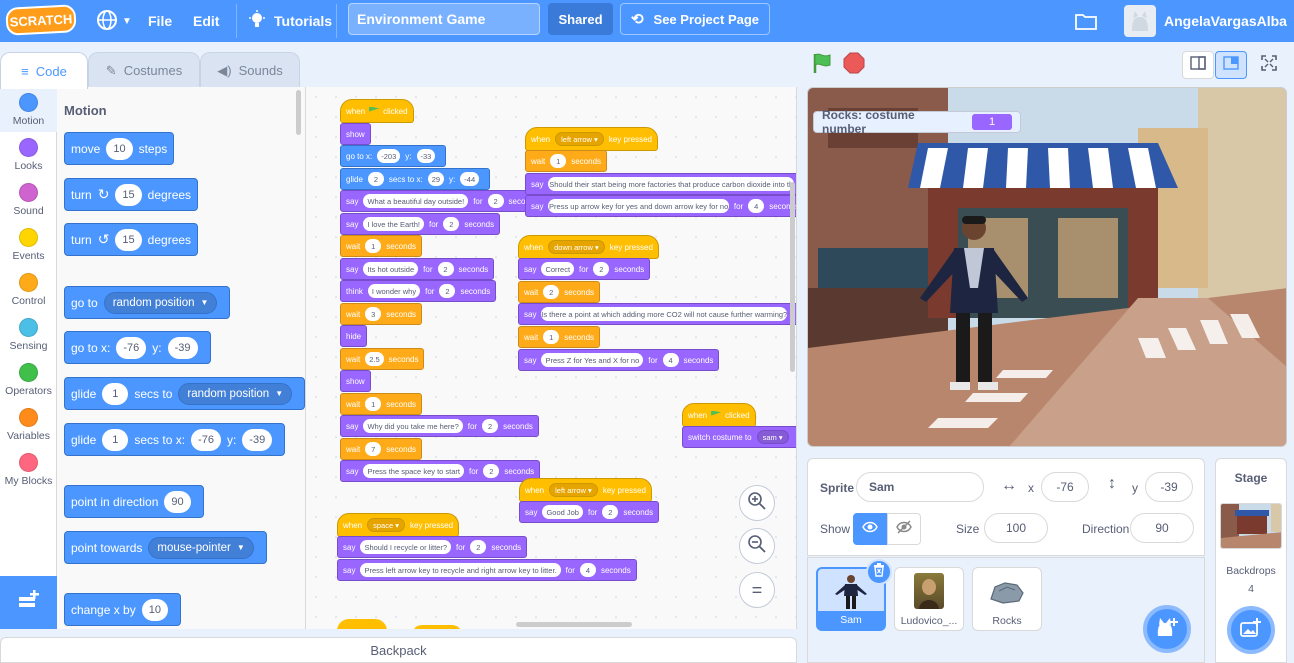 The image size is (1294, 663). What do you see at coordinates (470, 179) in the screenshot?
I see `y-input: -44` at bounding box center [470, 179].